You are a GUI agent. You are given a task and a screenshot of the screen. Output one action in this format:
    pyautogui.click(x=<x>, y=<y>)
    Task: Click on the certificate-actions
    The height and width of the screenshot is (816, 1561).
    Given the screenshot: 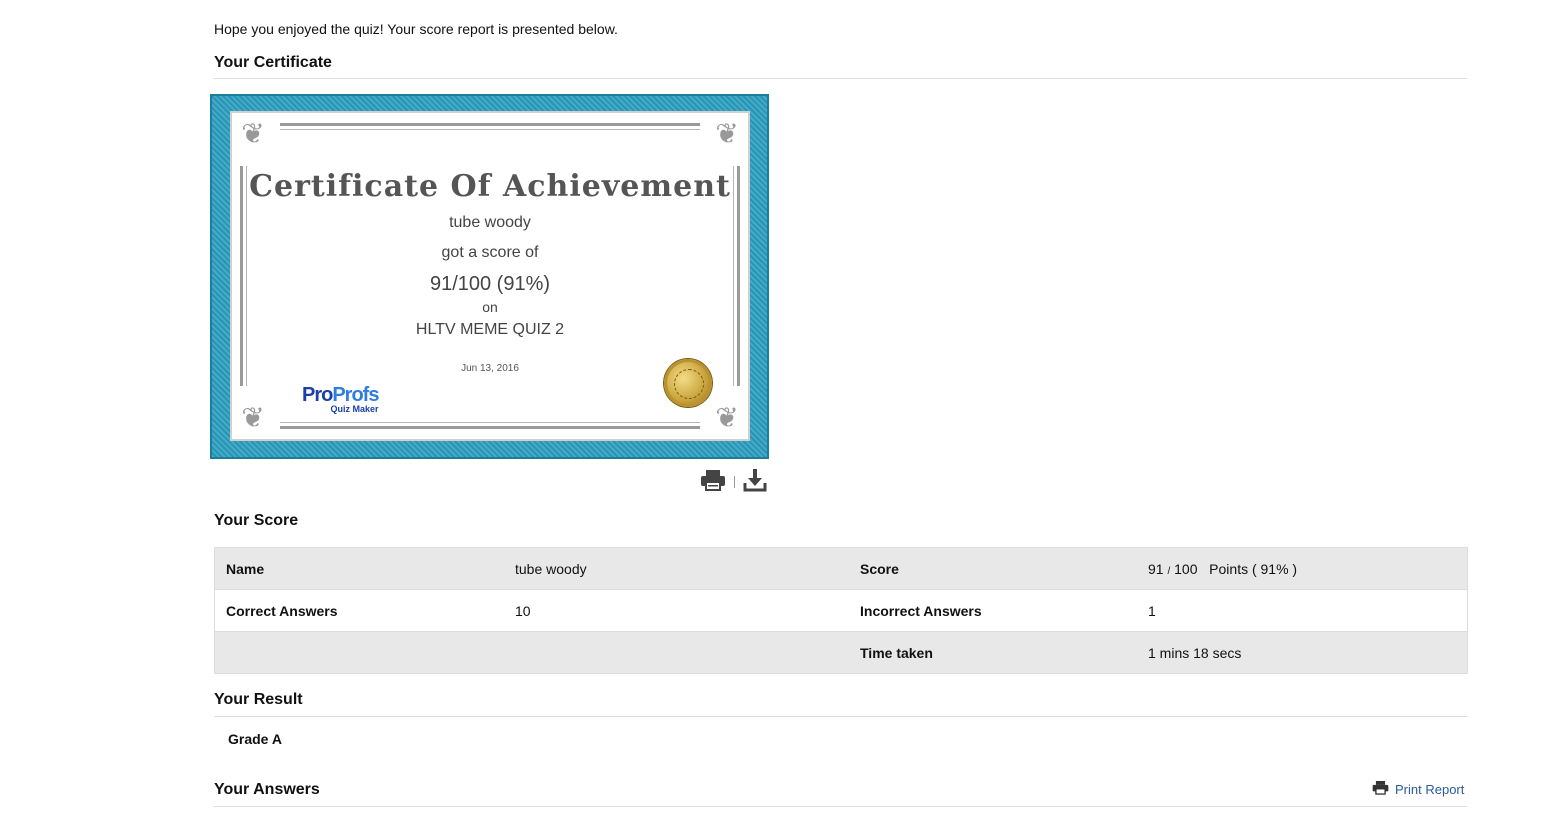 What is the action you would take?
    pyautogui.click(x=733, y=482)
    